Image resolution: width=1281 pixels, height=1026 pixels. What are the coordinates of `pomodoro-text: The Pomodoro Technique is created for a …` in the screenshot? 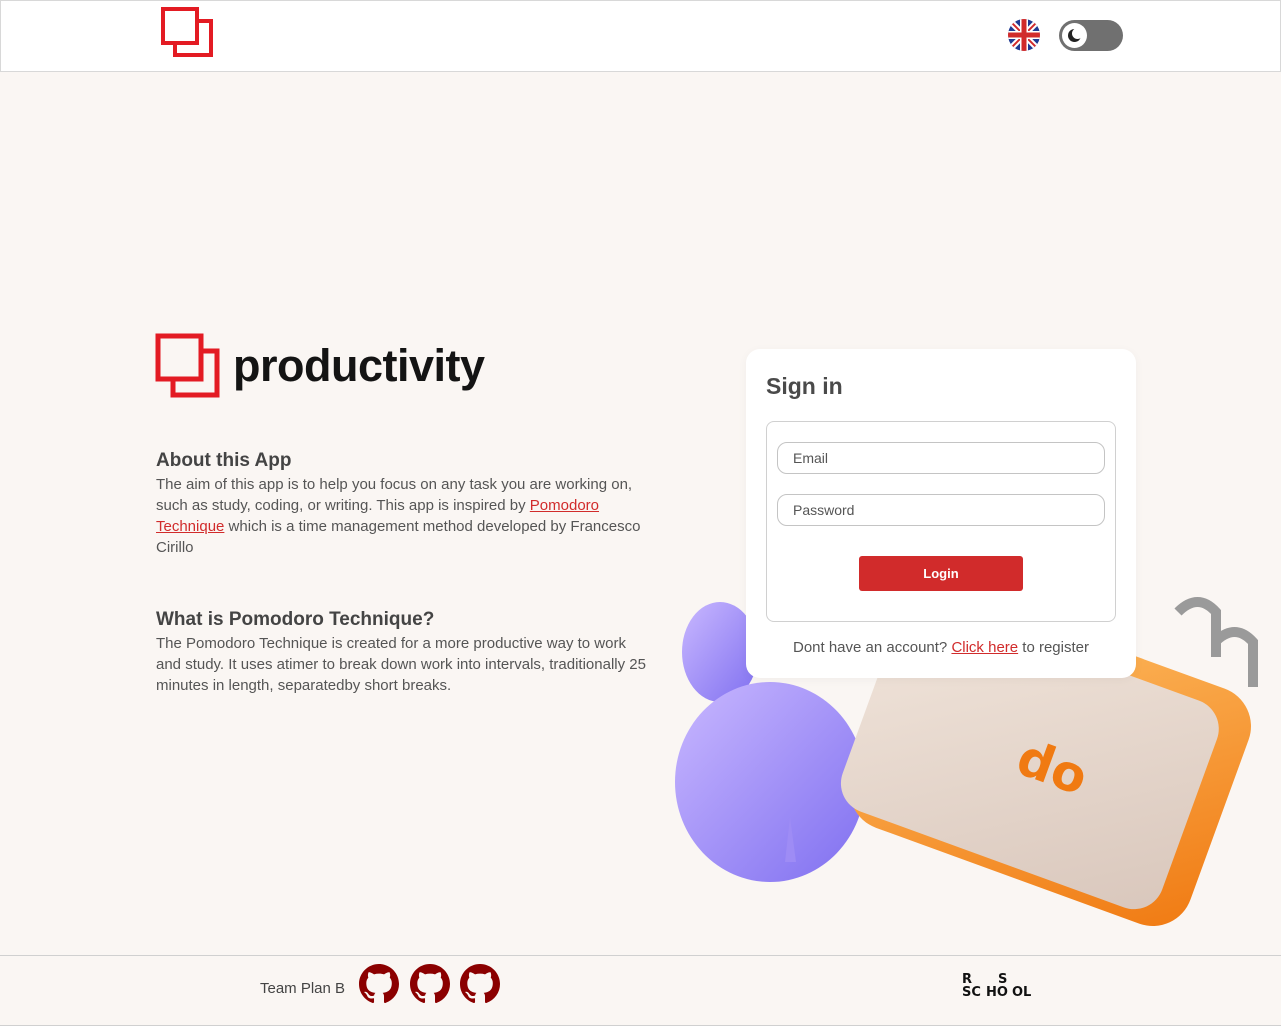 It's located at (401, 664).